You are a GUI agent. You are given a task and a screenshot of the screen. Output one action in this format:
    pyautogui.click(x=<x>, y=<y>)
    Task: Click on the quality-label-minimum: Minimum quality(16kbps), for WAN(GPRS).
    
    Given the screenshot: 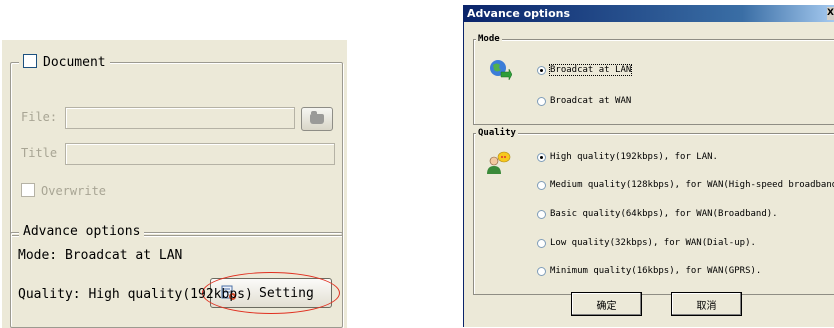 What is the action you would take?
    pyautogui.click(x=656, y=271)
    